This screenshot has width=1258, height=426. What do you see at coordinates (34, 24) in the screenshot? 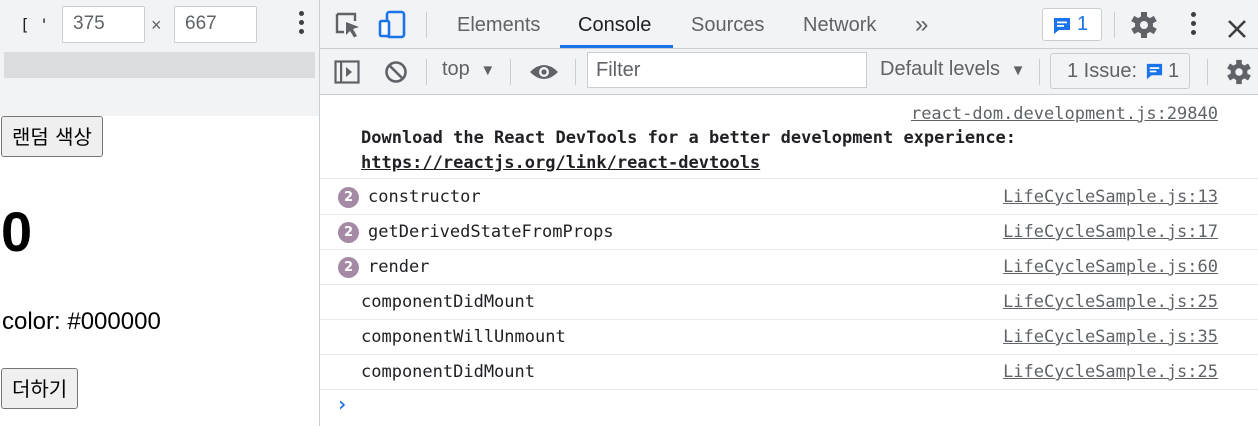
I see `device-mode-glyph: [ '` at bounding box center [34, 24].